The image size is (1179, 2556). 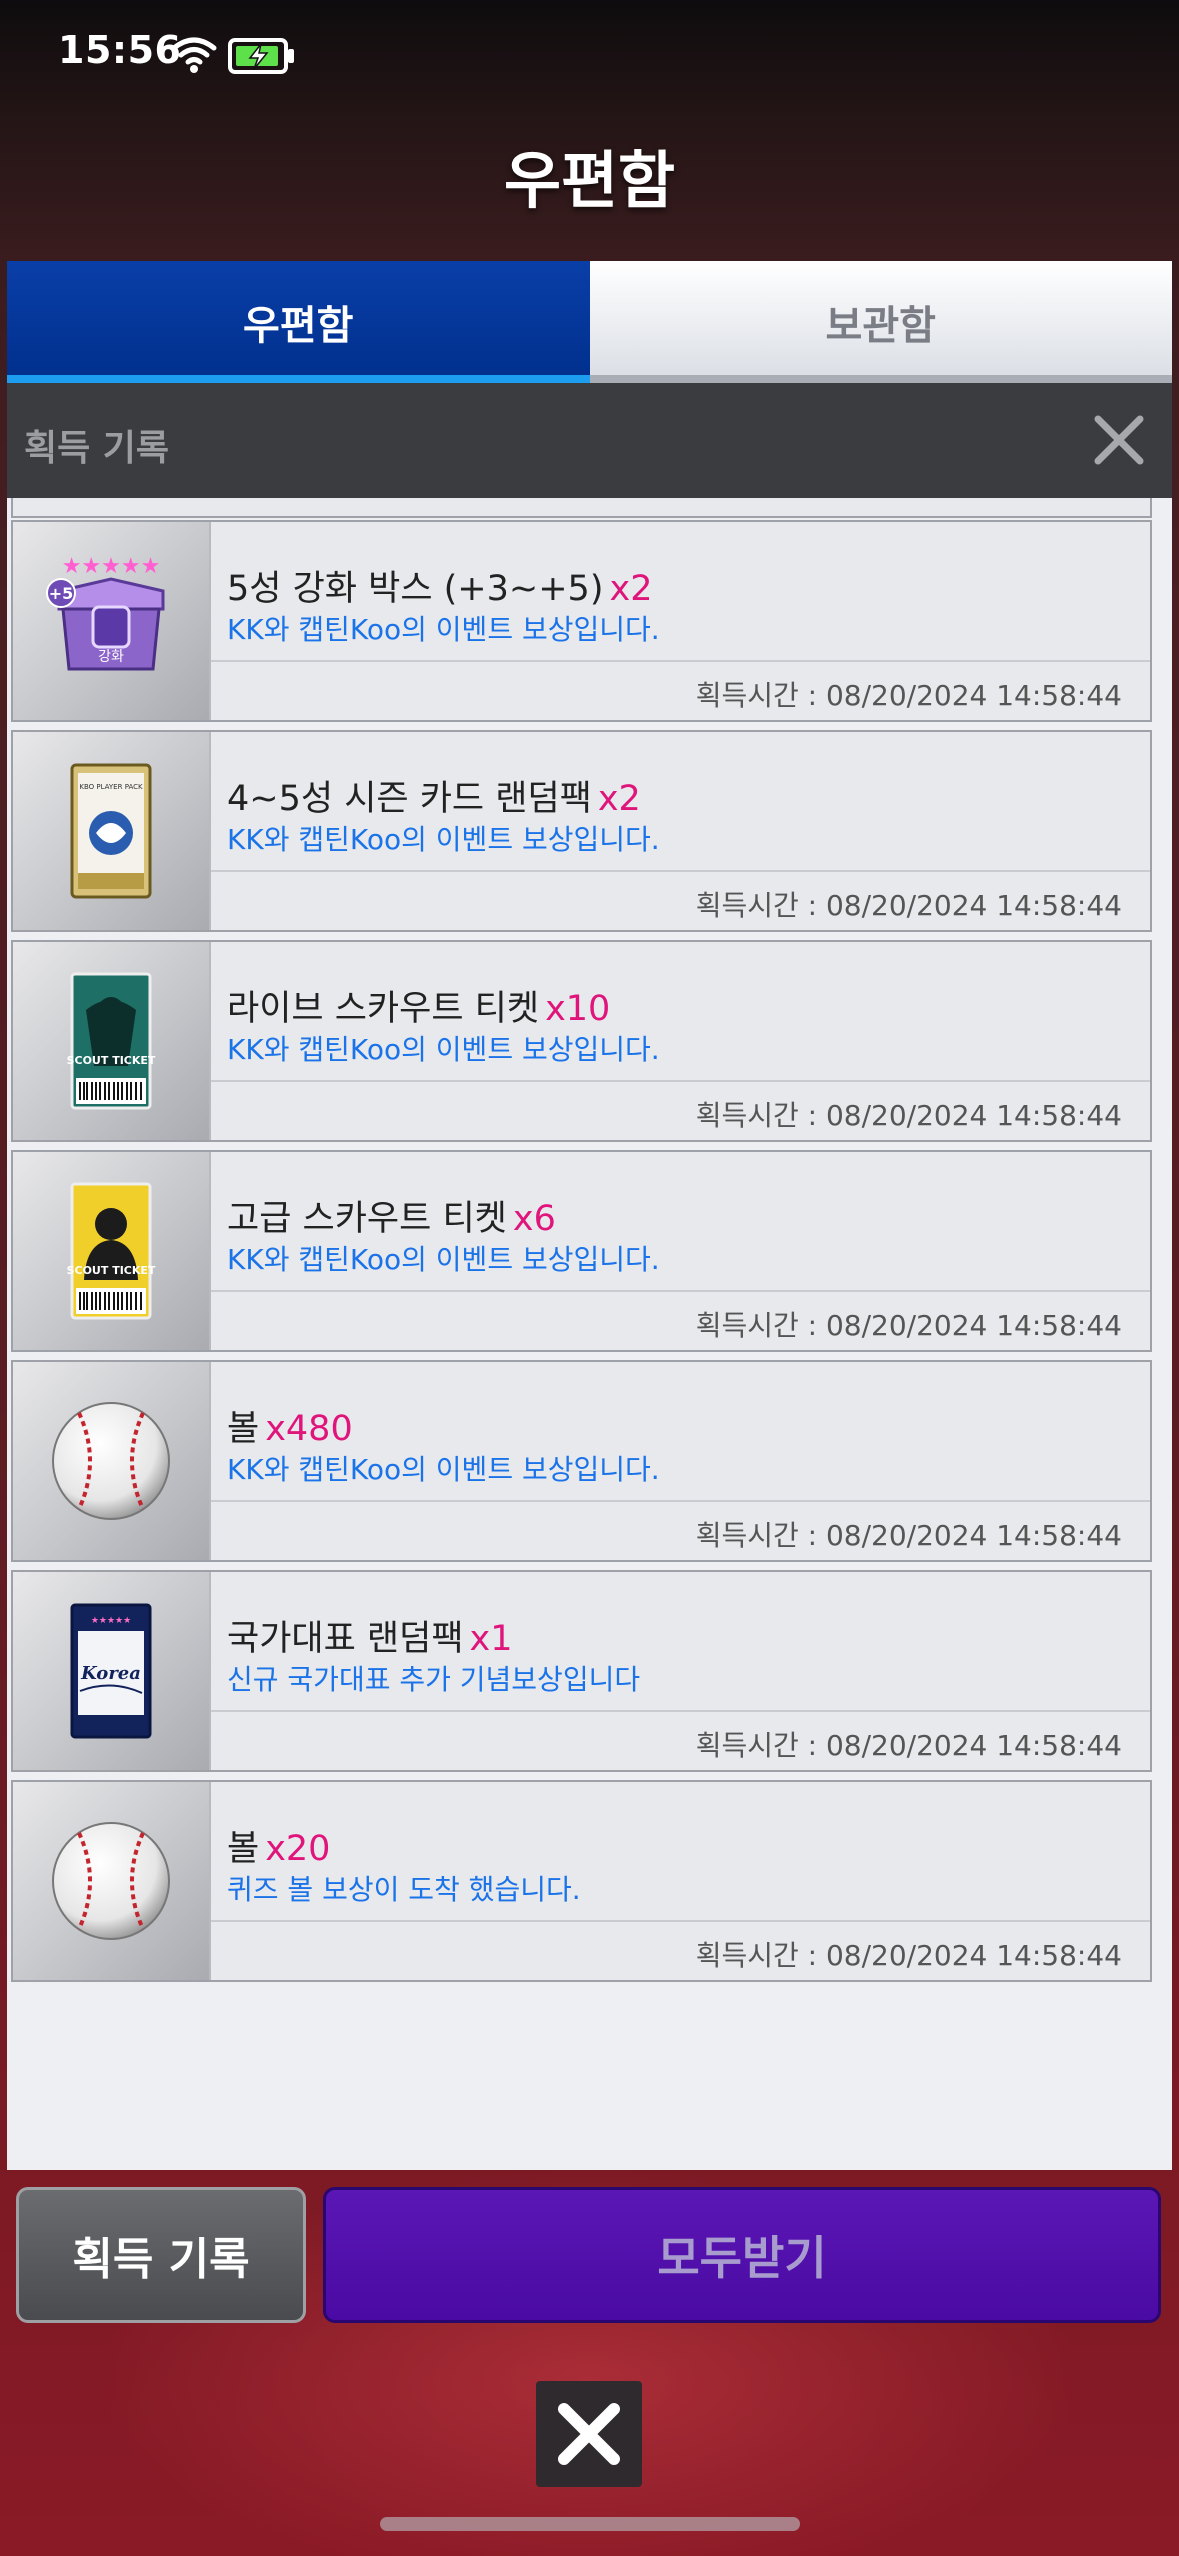 What do you see at coordinates (309, 1429) in the screenshot?
I see `item-qty: x480` at bounding box center [309, 1429].